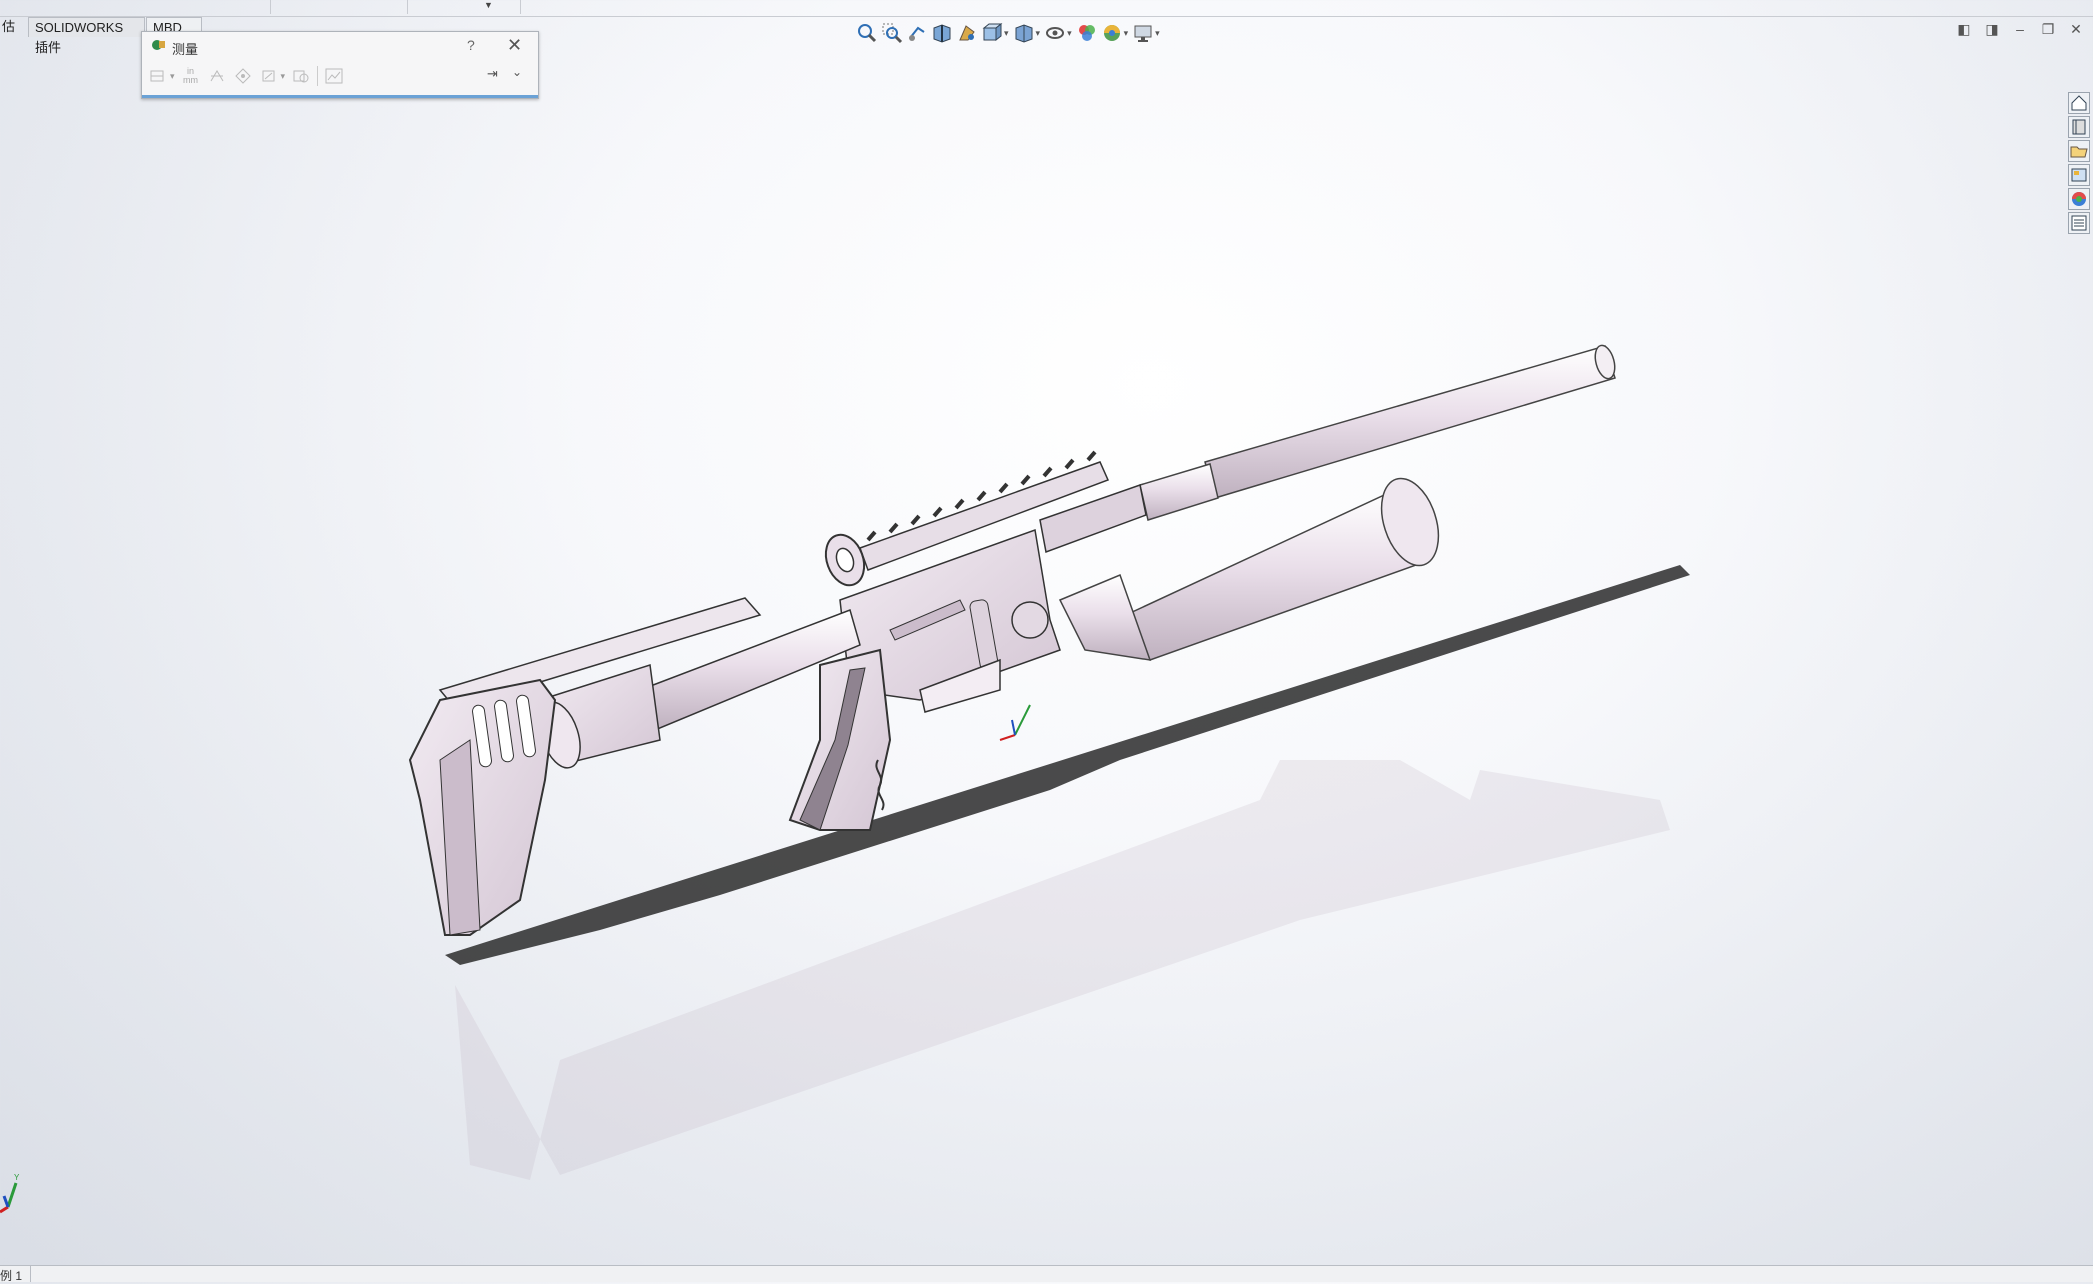 Image resolution: width=2093 pixels, height=1284 pixels. What do you see at coordinates (634, 766) in the screenshot?
I see `stock-assembly` at bounding box center [634, 766].